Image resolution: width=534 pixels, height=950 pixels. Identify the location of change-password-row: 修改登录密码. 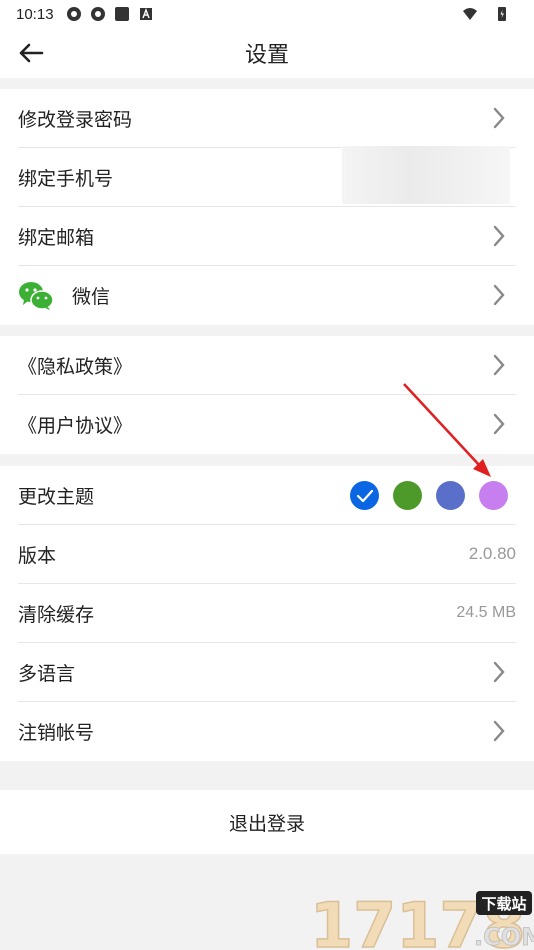
(267, 118).